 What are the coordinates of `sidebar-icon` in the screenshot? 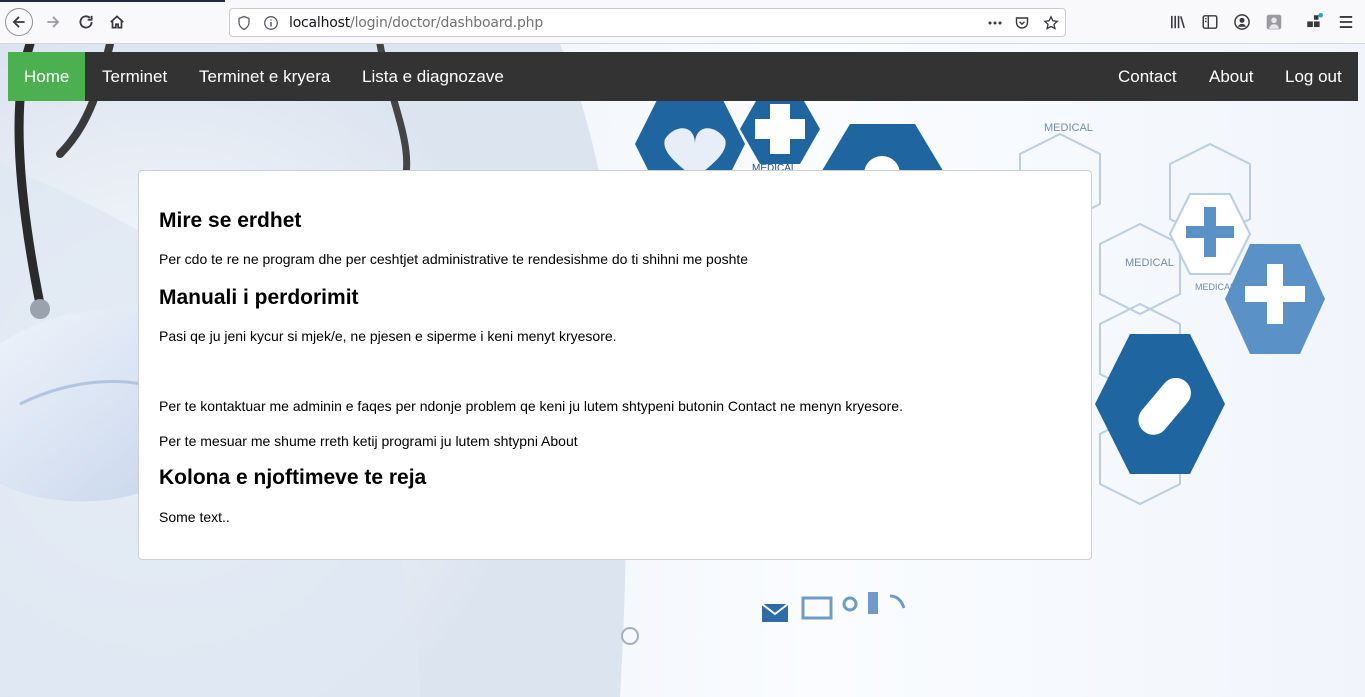 It's located at (1210, 22).